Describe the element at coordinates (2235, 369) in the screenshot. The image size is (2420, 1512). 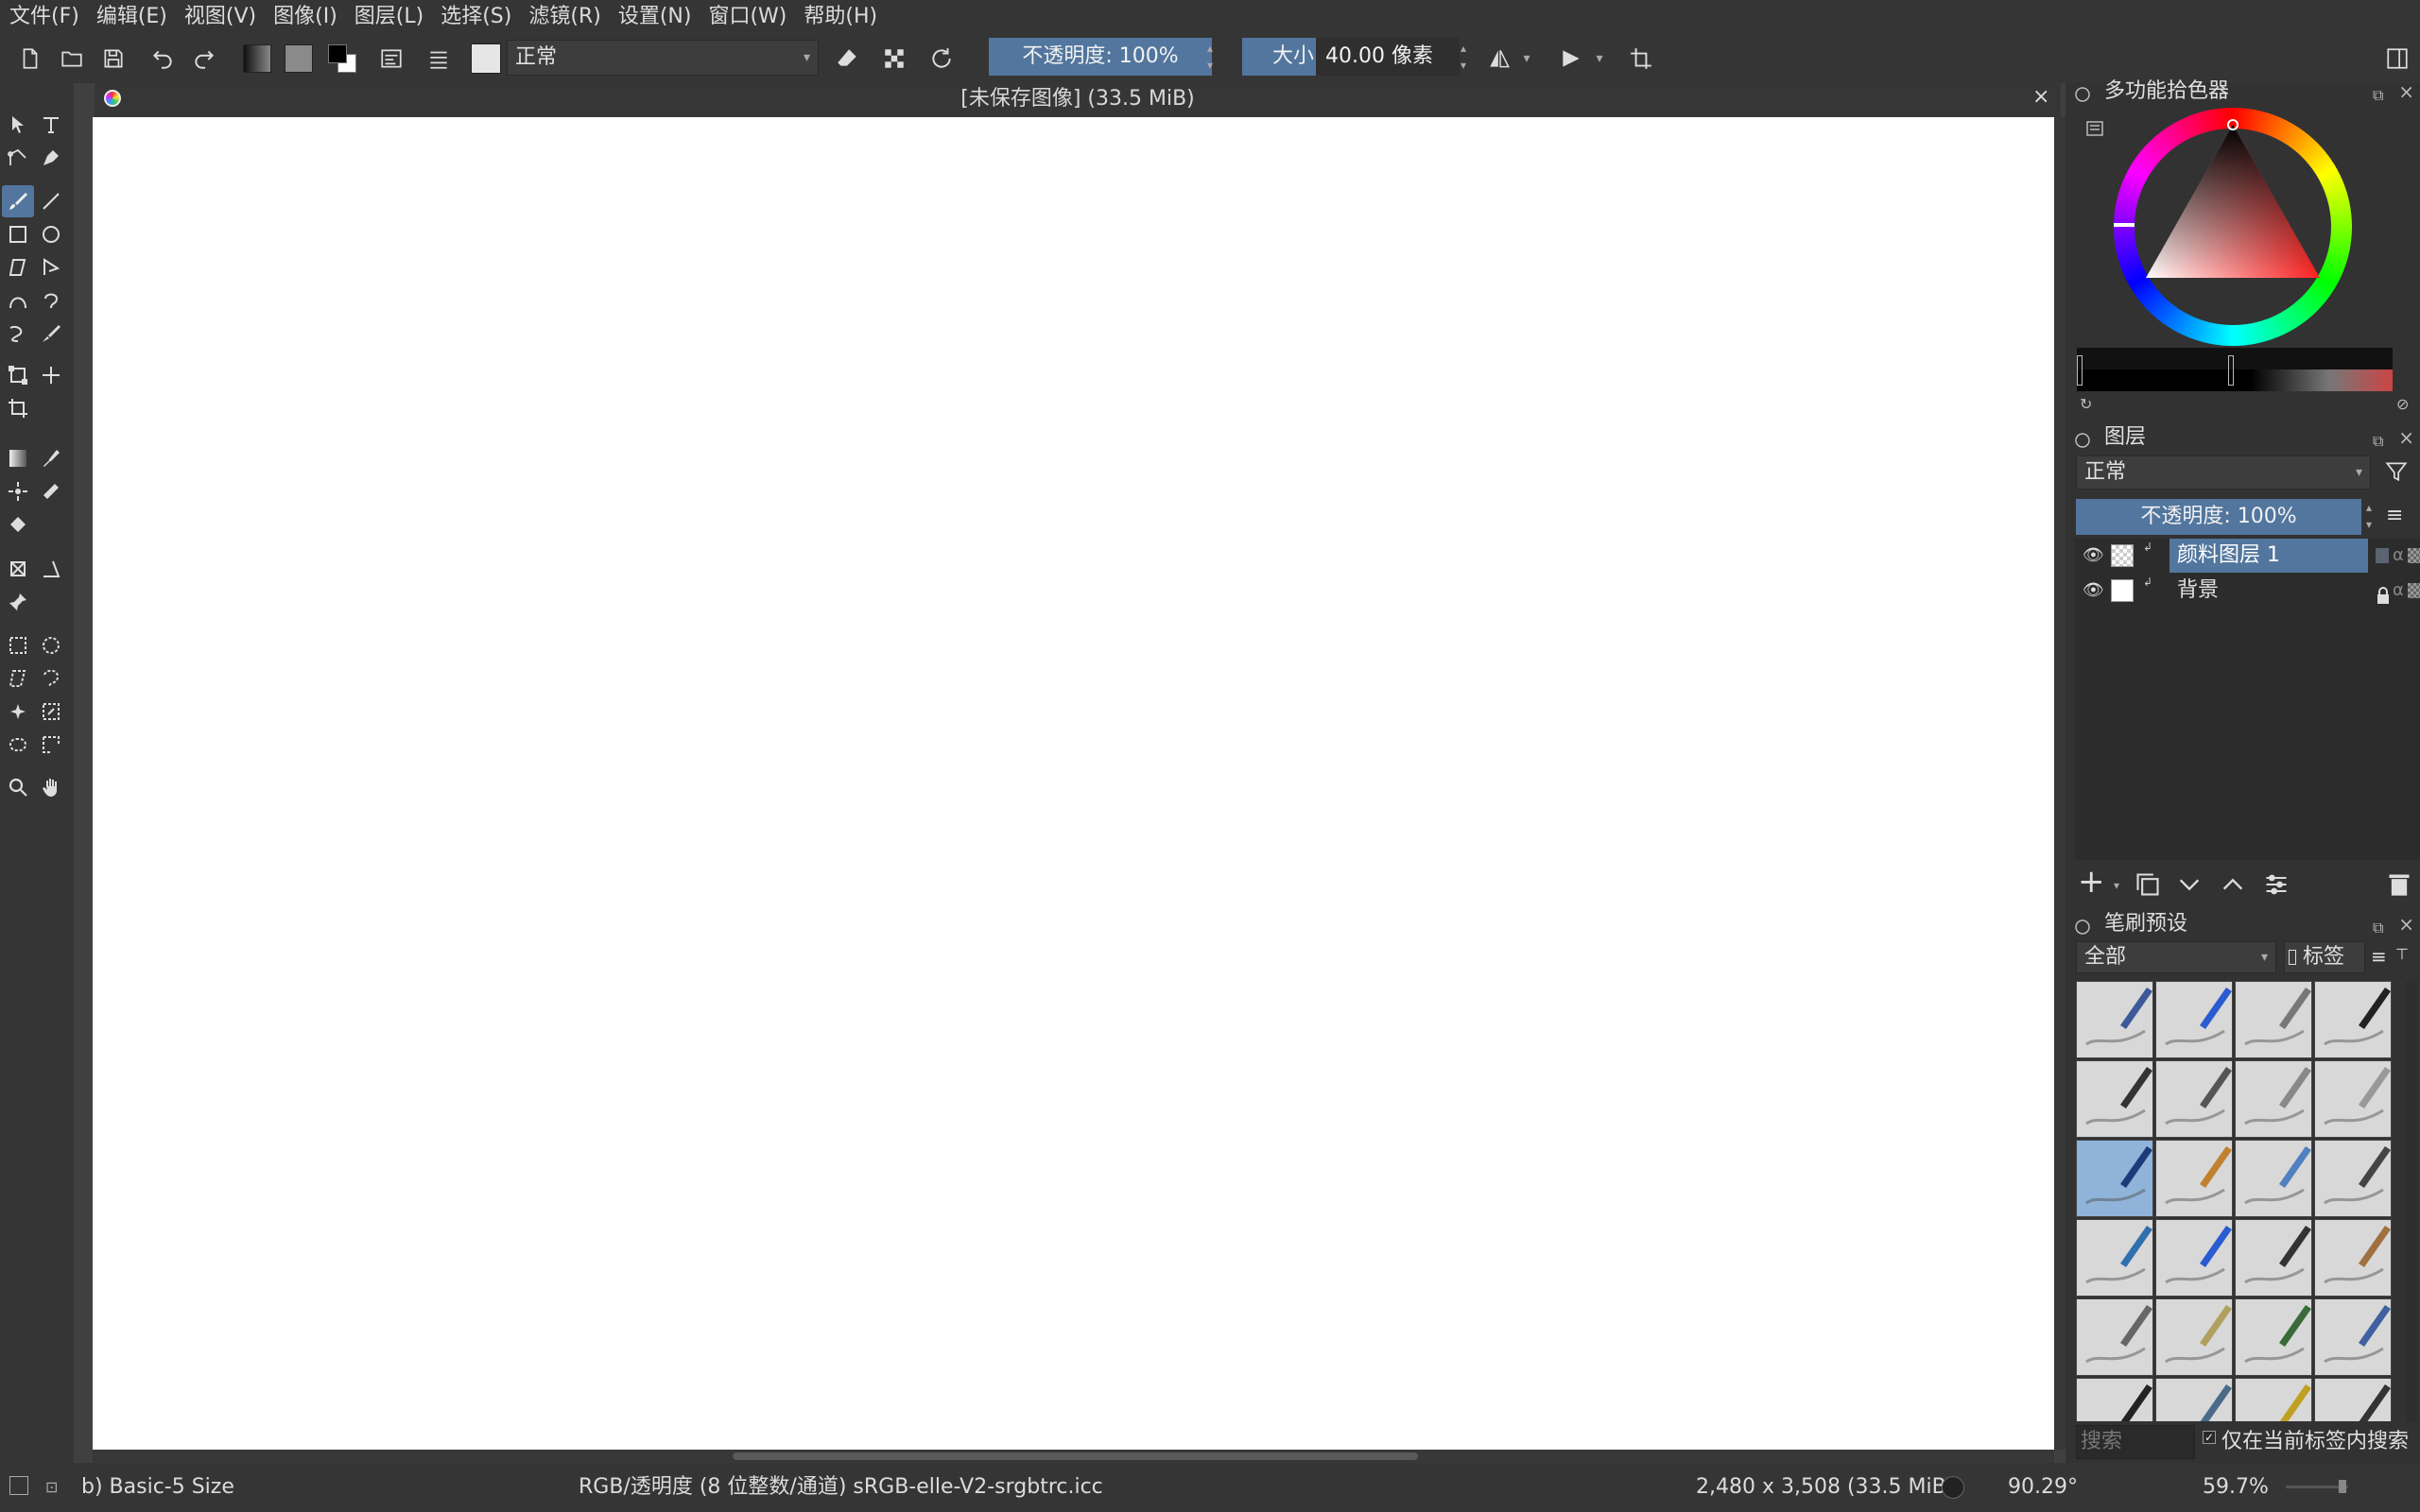
I see `color-history-strip` at that location.